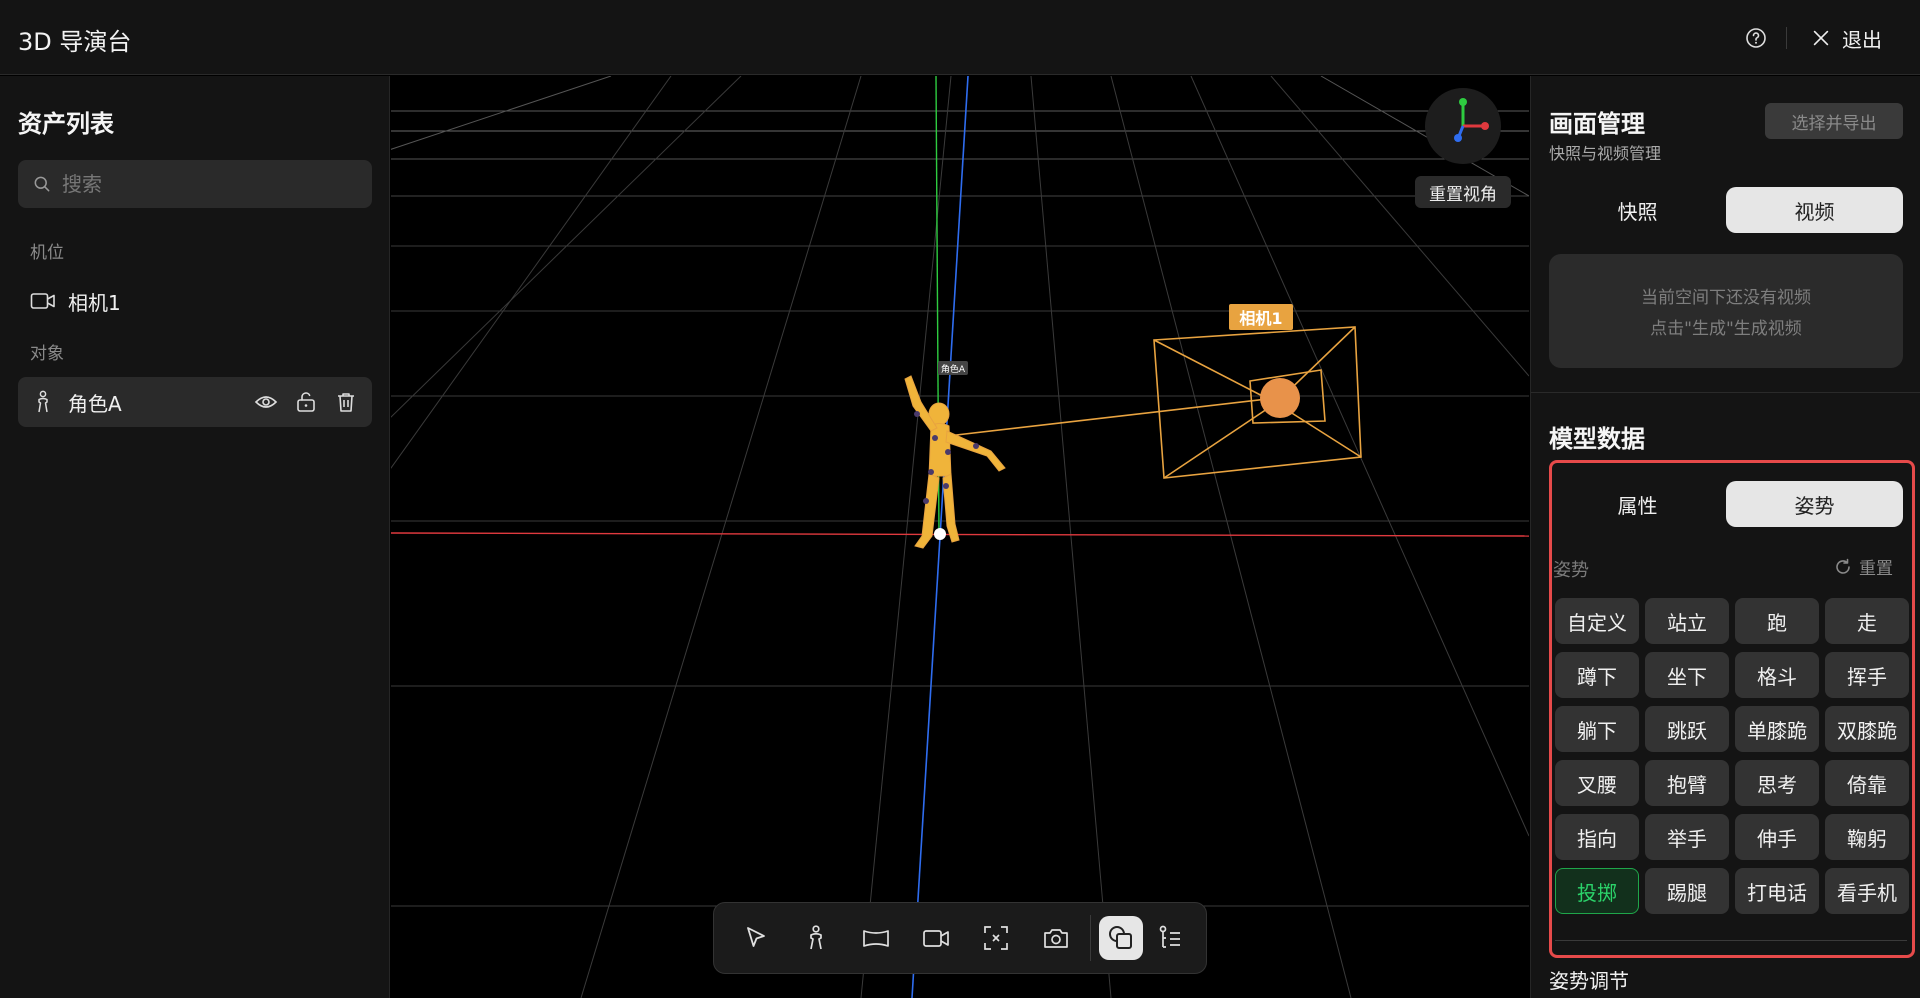  What do you see at coordinates (1777, 621) in the screenshot?
I see `pose-button: 跑` at bounding box center [1777, 621].